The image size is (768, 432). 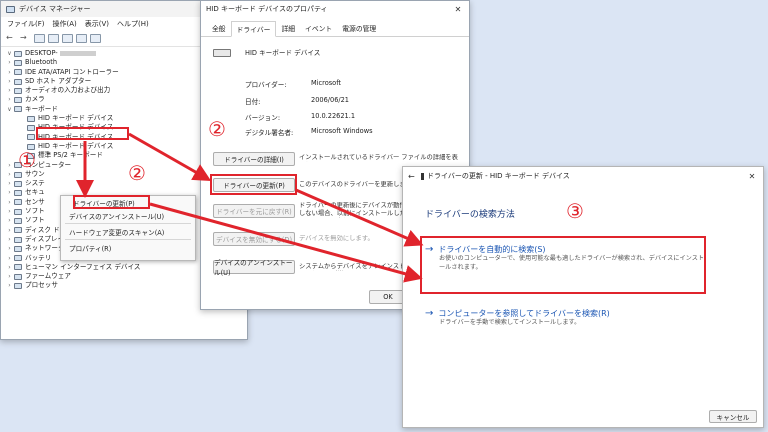 What do you see at coordinates (170, 156) in the screenshot?
I see `arrow-kb-to-update-button` at bounding box center [170, 156].